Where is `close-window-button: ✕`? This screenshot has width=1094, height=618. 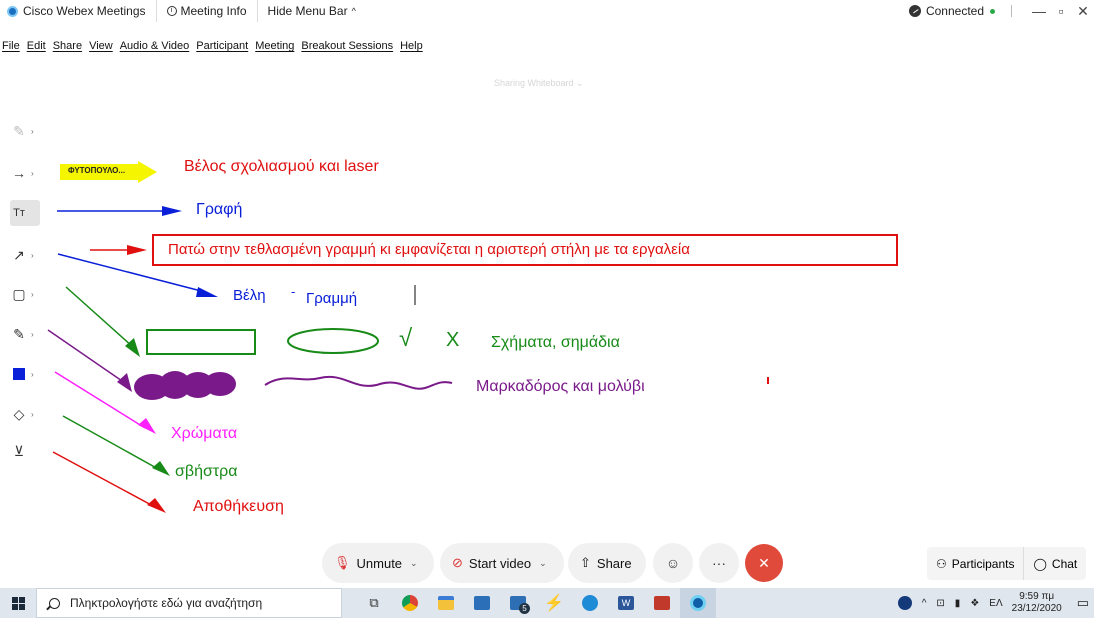 close-window-button: ✕ is located at coordinates (1083, 11).